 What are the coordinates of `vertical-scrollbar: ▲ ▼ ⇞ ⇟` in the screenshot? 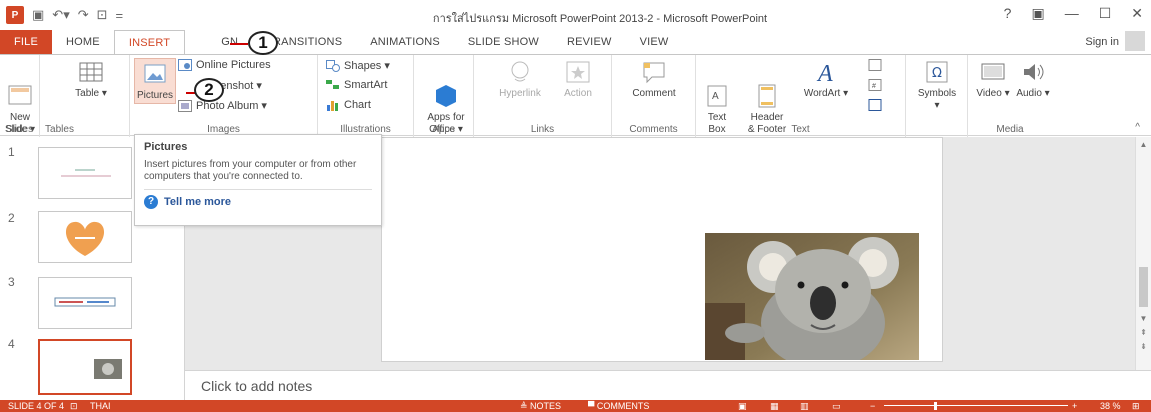 It's located at (1143, 253).